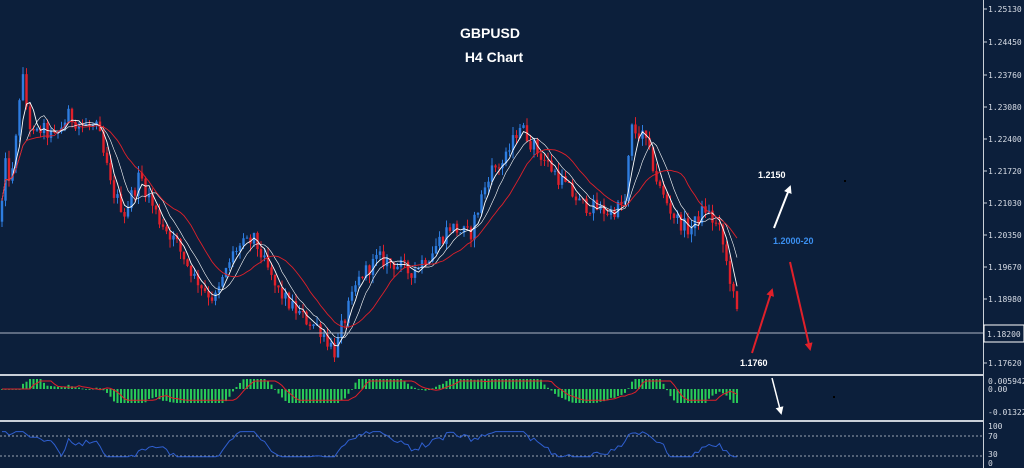 The width and height of the screenshot is (1024, 468). Describe the element at coordinates (1005, 203) in the screenshot. I see `price-tick-label: 1.21030` at that location.